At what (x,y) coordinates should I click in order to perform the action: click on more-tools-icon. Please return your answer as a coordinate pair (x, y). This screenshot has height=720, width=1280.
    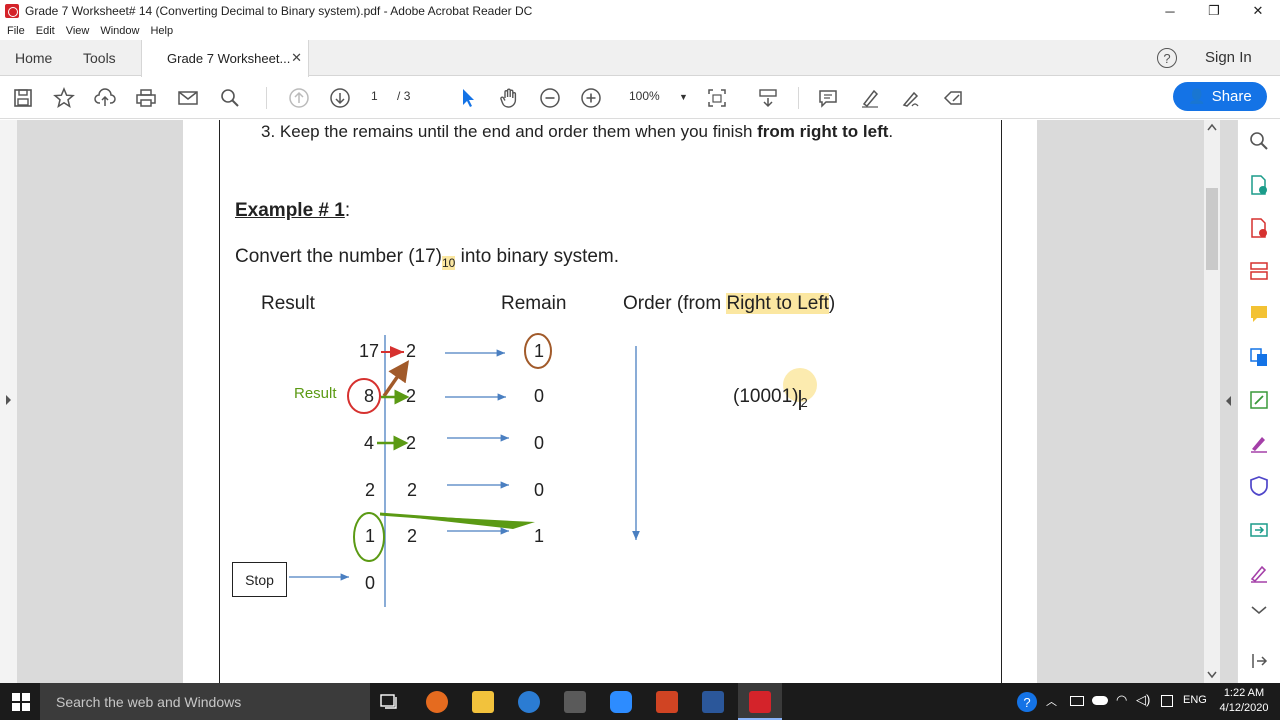
    Looking at the image, I should click on (1259, 609).